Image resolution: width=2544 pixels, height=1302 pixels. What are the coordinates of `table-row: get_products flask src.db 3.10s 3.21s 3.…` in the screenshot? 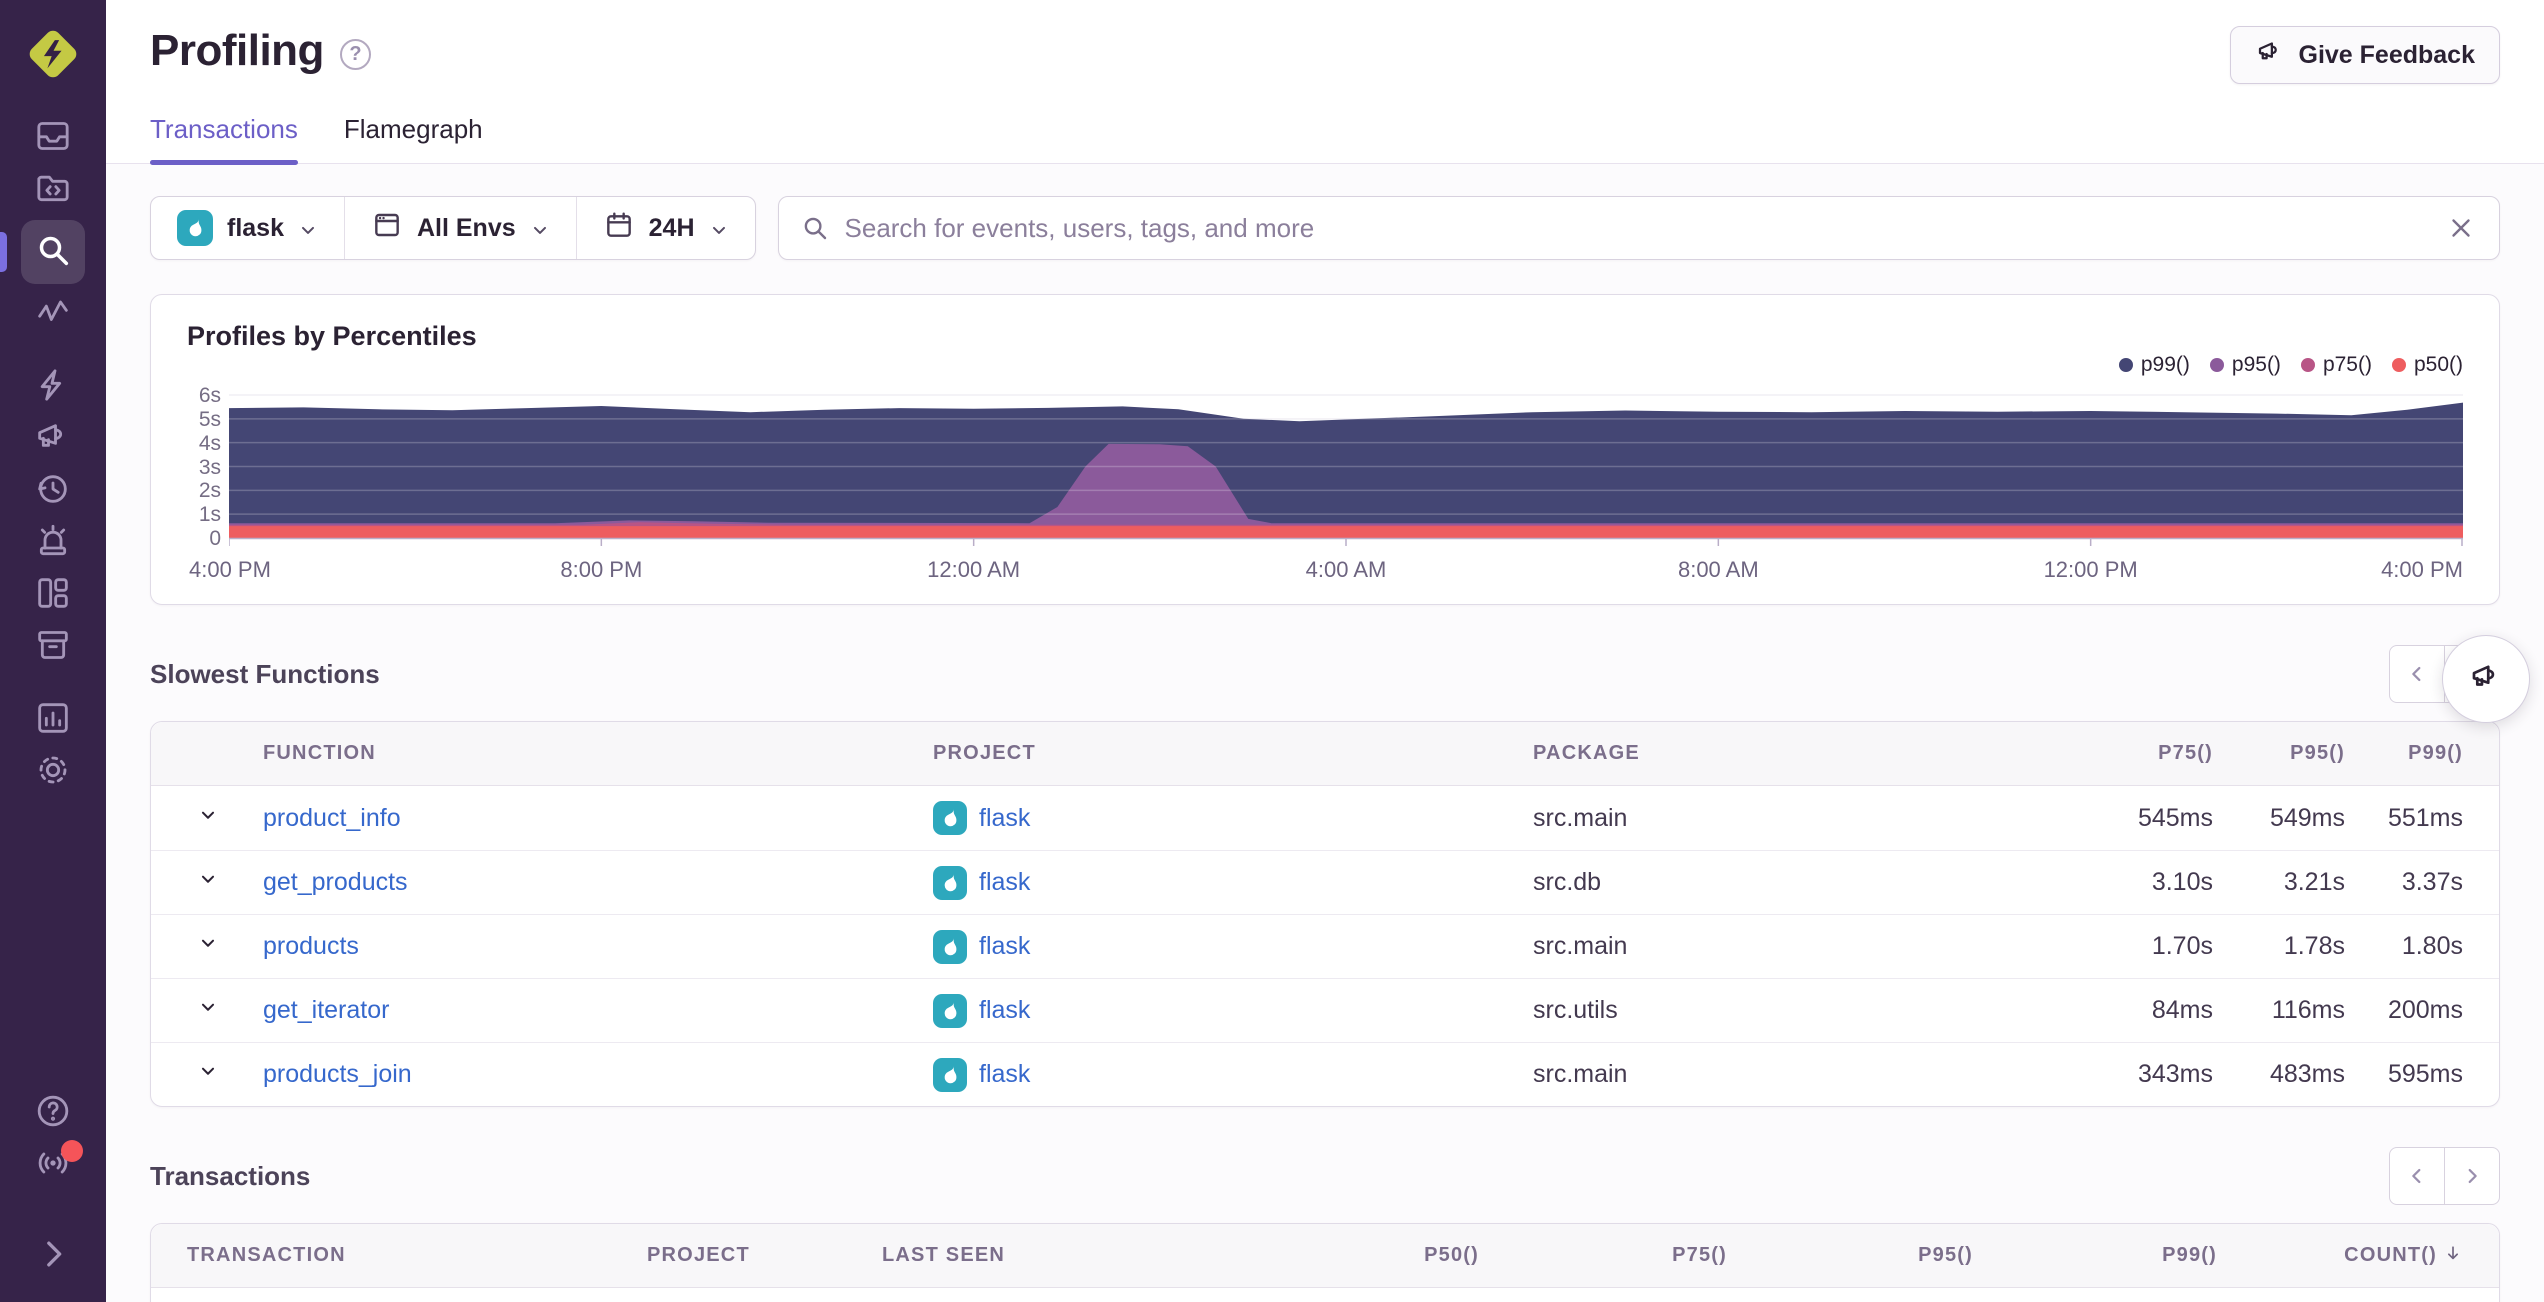 It's located at (1325, 882).